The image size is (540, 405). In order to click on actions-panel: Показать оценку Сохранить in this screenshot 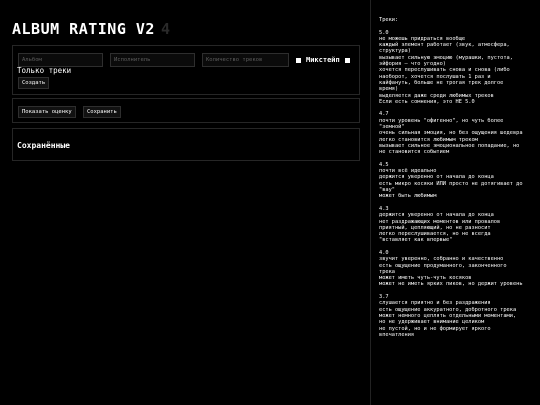, I will do `click(186, 110)`.